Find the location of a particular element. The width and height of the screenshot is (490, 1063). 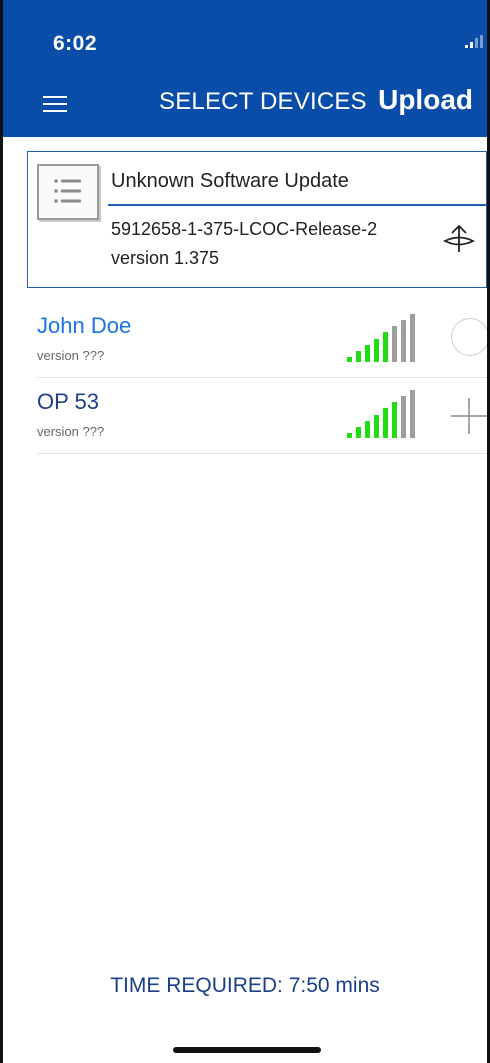

add-device-plus-icon is located at coordinates (469, 416).